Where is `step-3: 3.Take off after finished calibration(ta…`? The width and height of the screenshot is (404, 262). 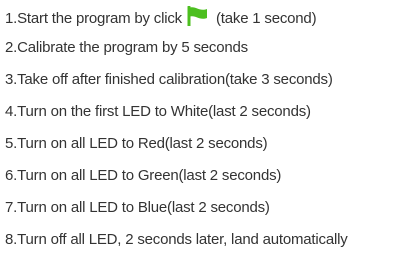 step-3: 3.Take off after finished calibration(ta… is located at coordinates (169, 79).